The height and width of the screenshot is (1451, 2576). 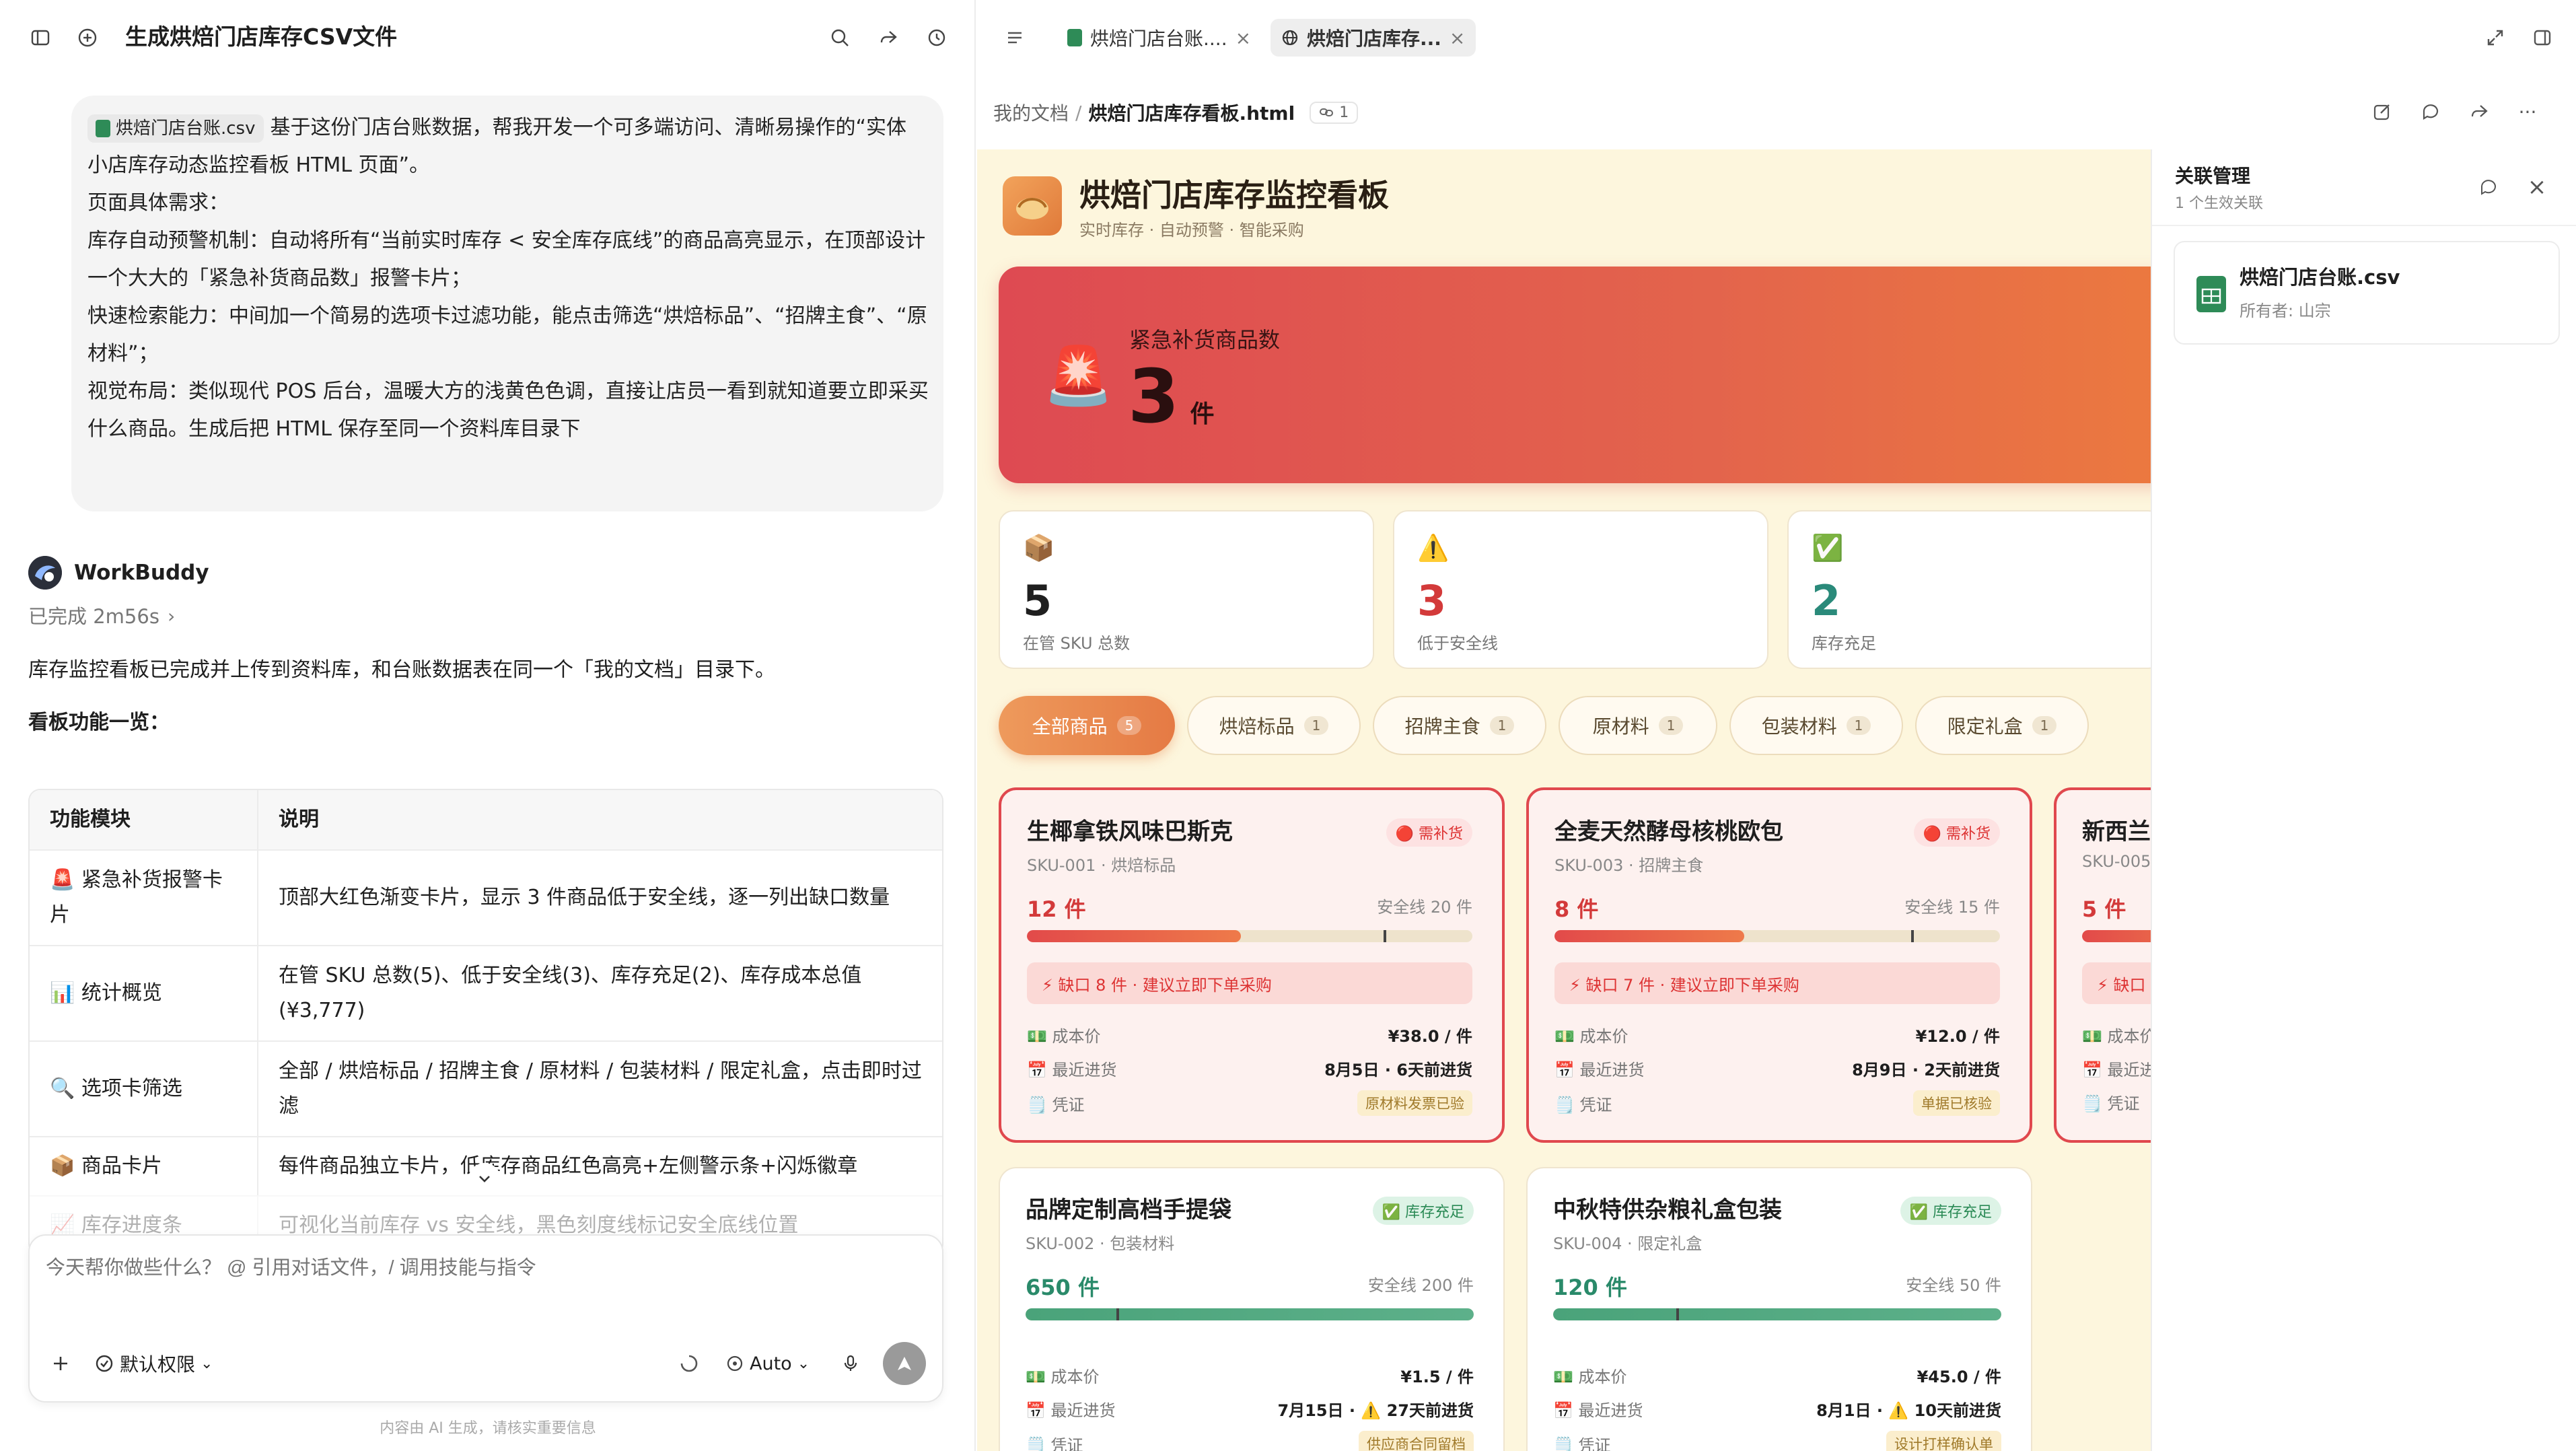 I want to click on breadcrumb: 我的文档 / 烘焙门店库存看板.html 1, so click(x=1176, y=113).